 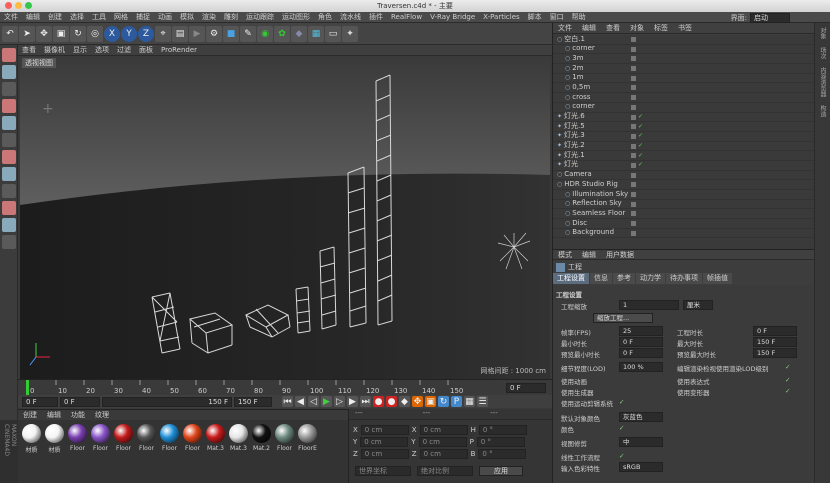 I want to click on key-pos-icon: ✥, so click(x=417, y=401).